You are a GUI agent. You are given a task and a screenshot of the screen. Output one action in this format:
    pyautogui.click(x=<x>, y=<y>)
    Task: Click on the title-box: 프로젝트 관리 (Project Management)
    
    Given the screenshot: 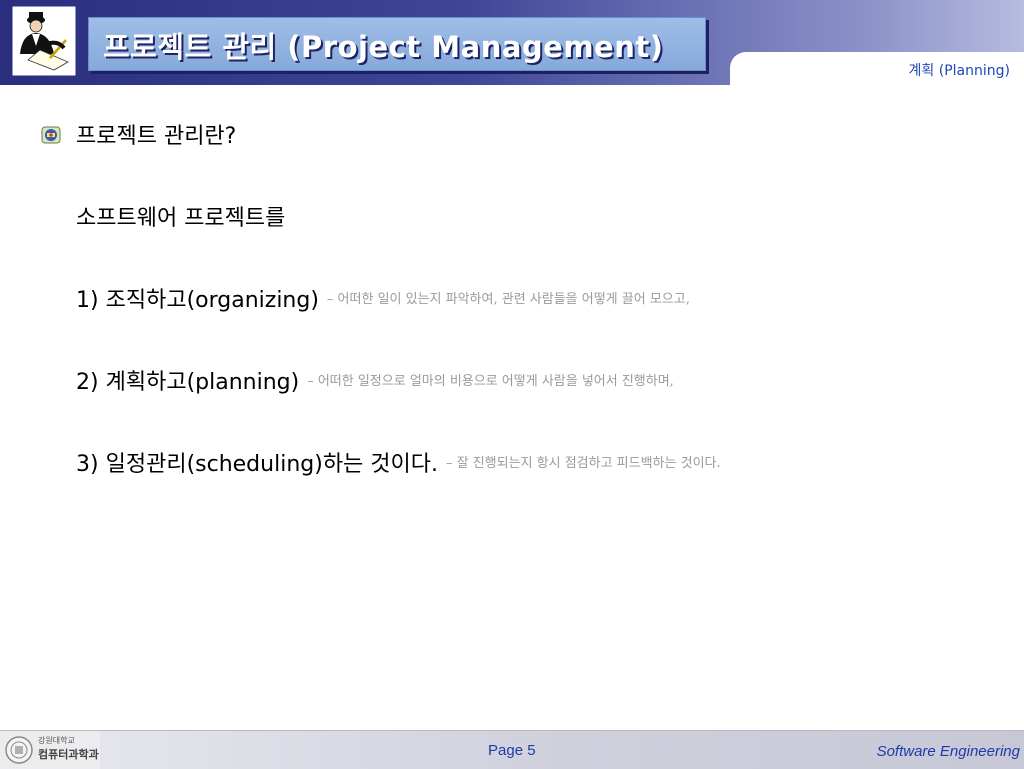 What is the action you would take?
    pyautogui.click(x=397, y=44)
    